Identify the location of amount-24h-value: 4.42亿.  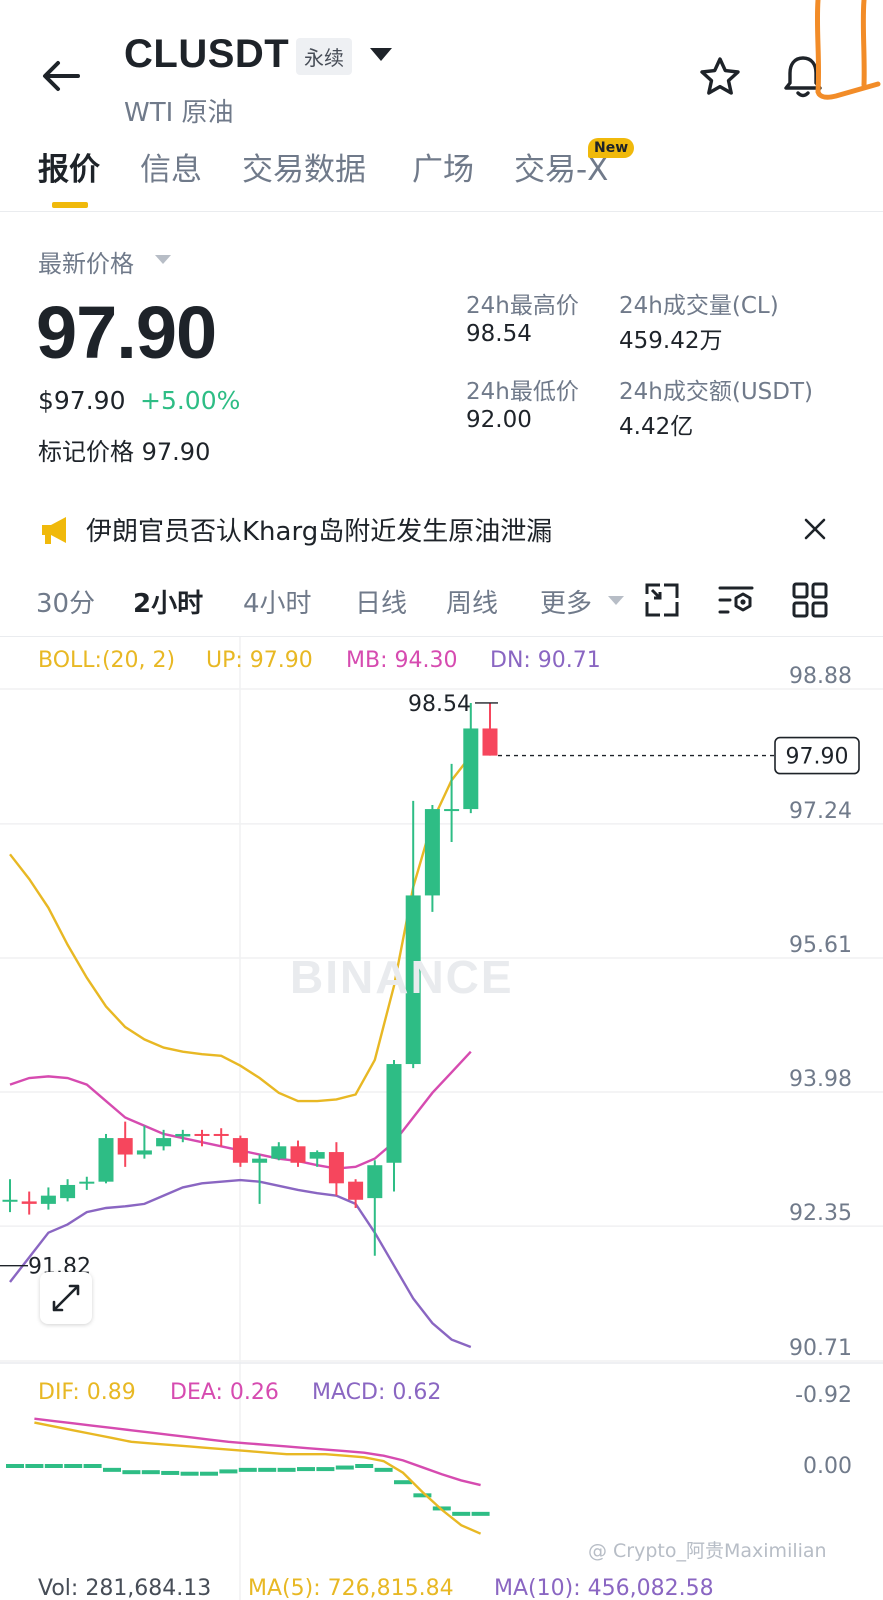
(656, 427).